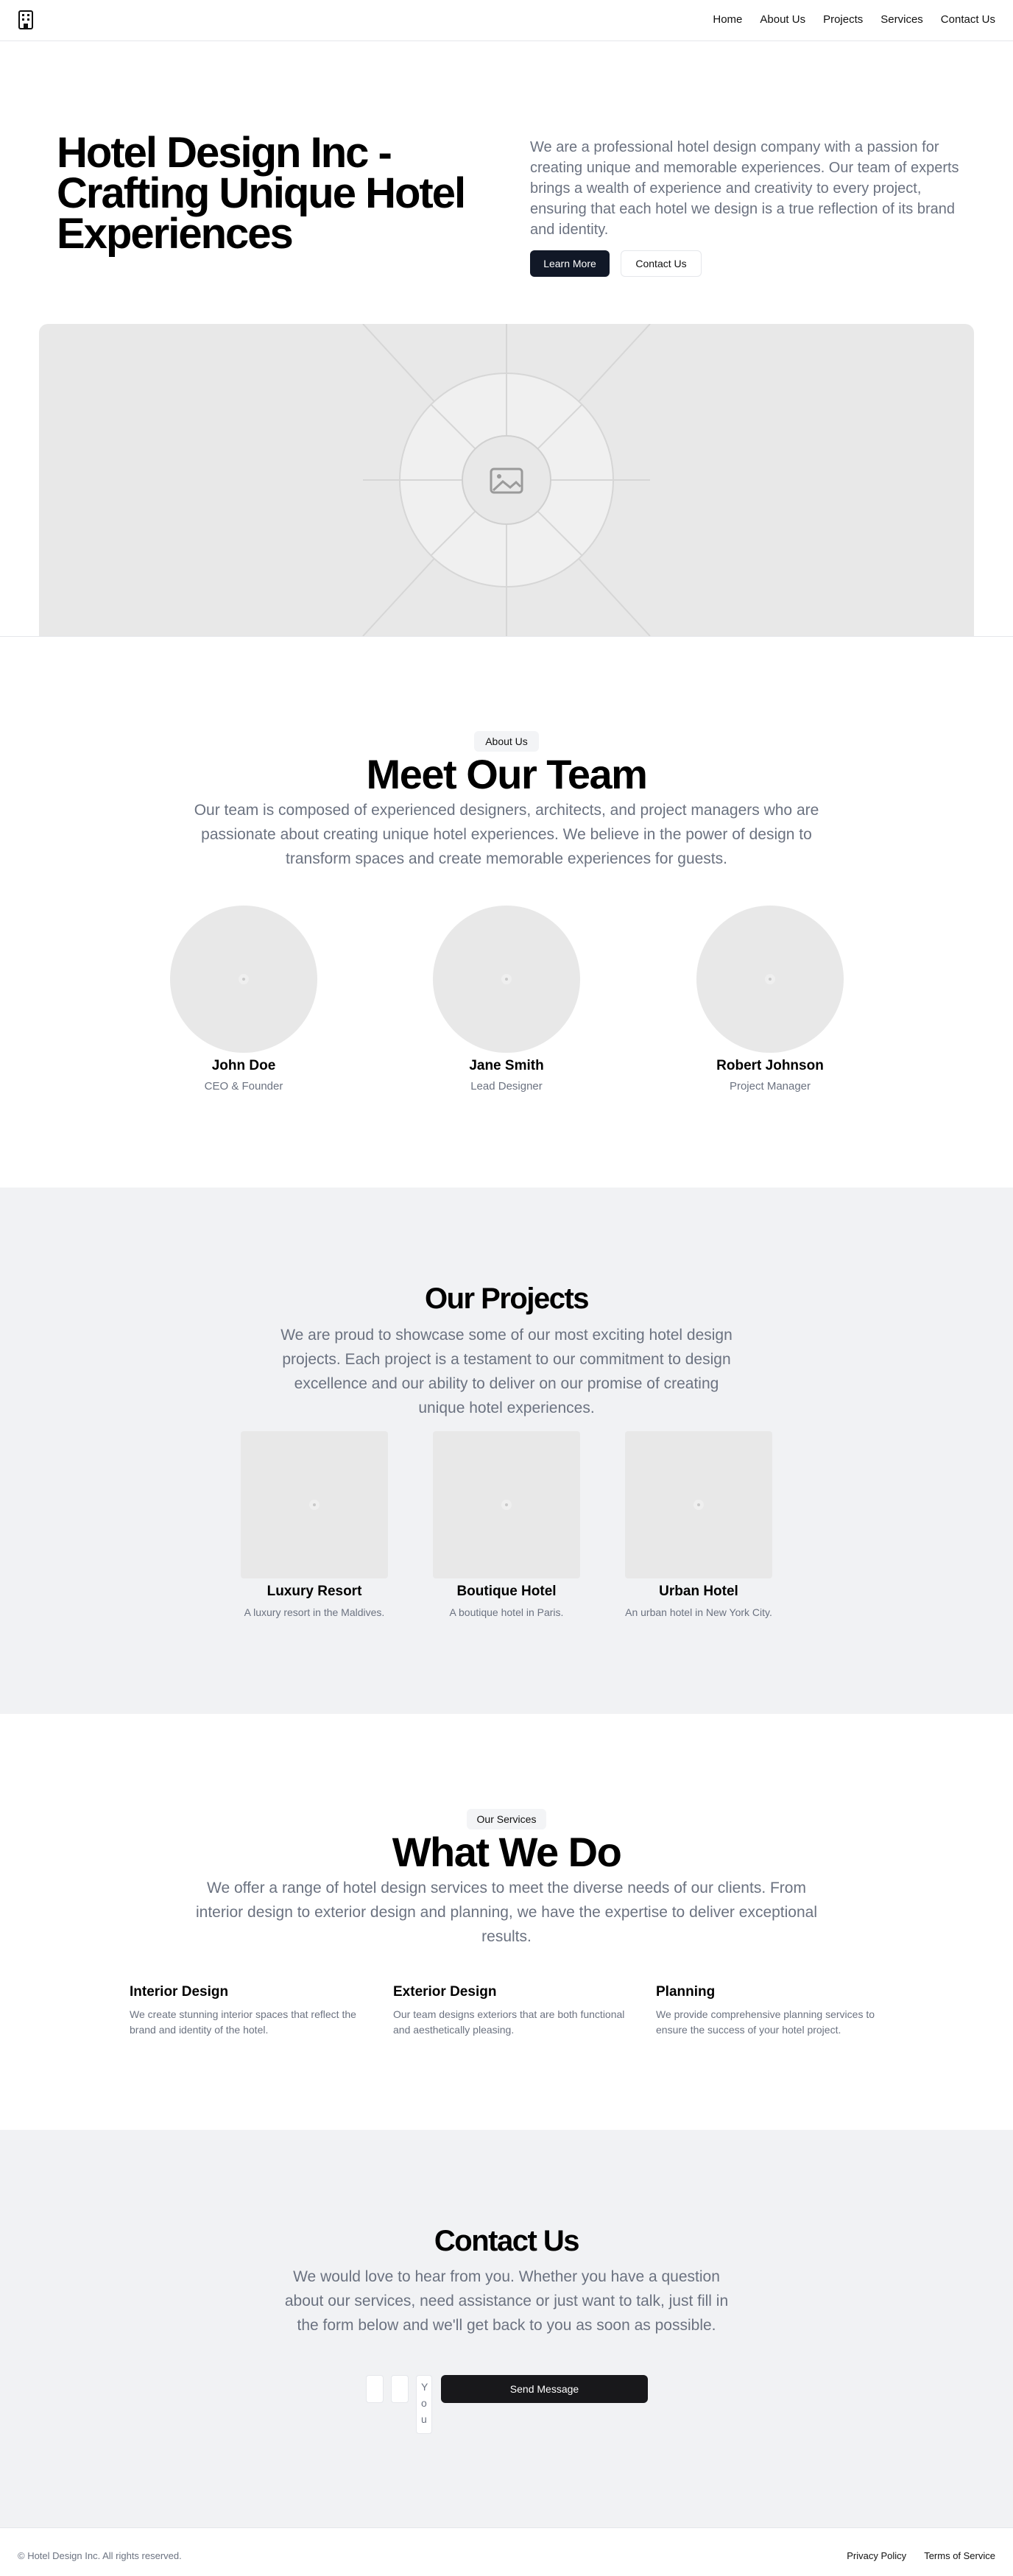 Image resolution: width=1013 pixels, height=2576 pixels. What do you see at coordinates (921, 2555) in the screenshot?
I see `footer-links: Privacy Policy Terms of Service` at bounding box center [921, 2555].